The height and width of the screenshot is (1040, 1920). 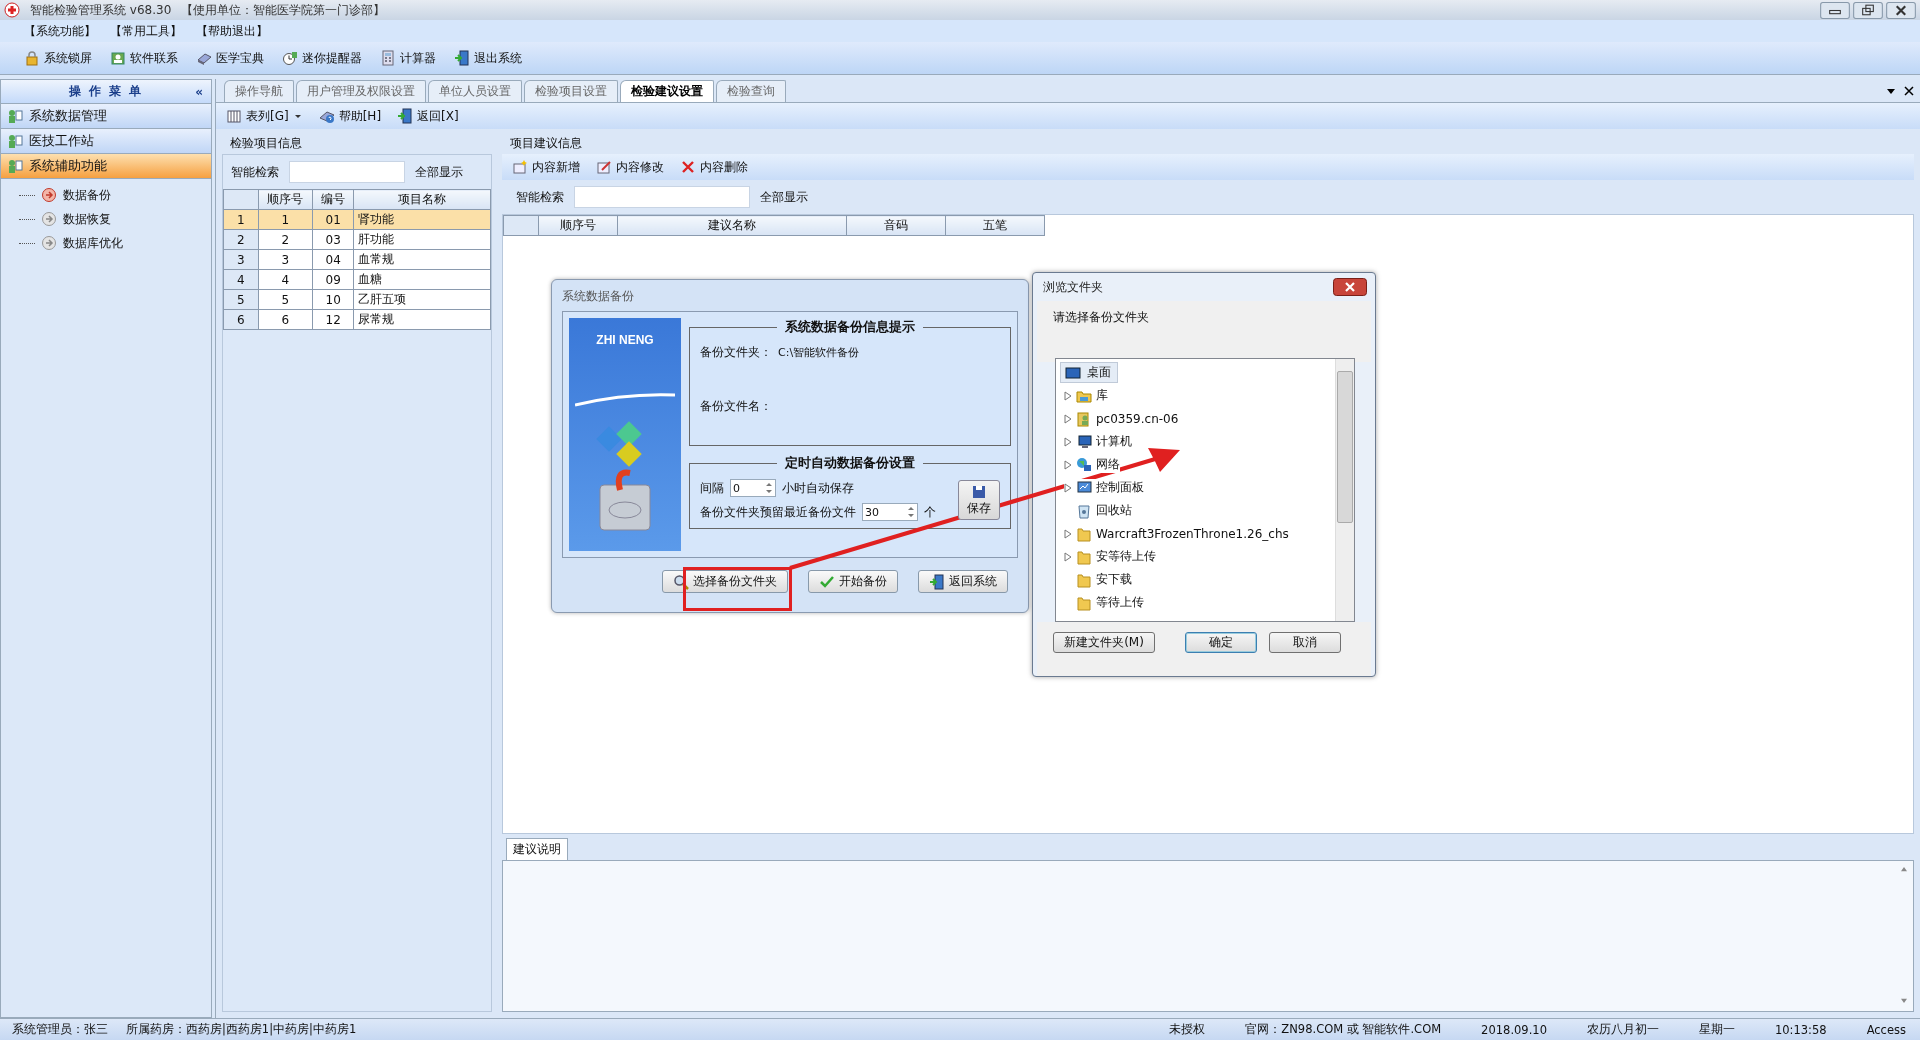 I want to click on status-text: 农历八月初一, so click(x=1622, y=1029).